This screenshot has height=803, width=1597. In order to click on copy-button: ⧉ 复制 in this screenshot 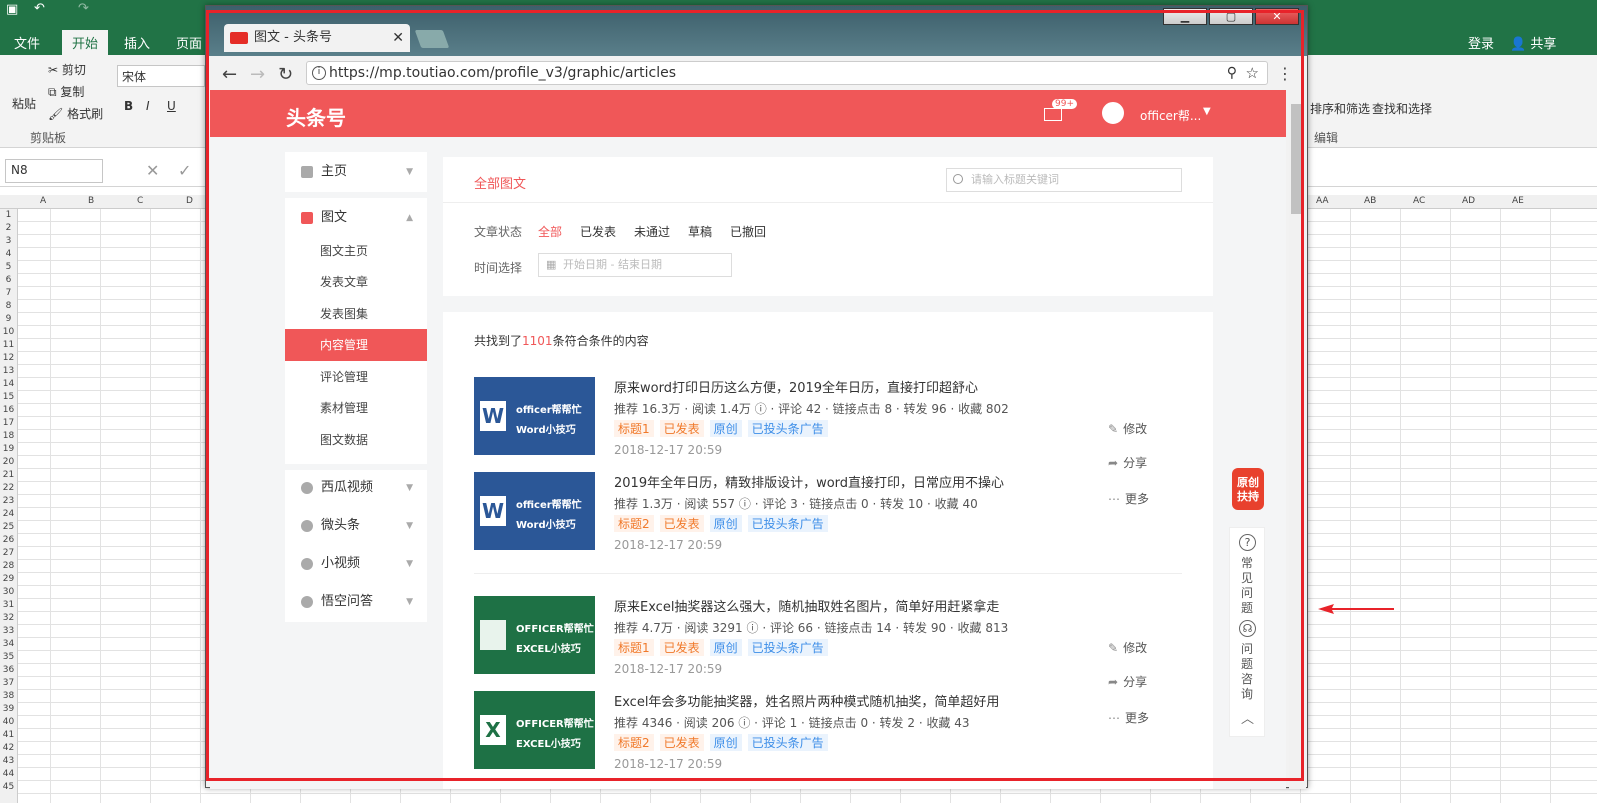, I will do `click(66, 91)`.